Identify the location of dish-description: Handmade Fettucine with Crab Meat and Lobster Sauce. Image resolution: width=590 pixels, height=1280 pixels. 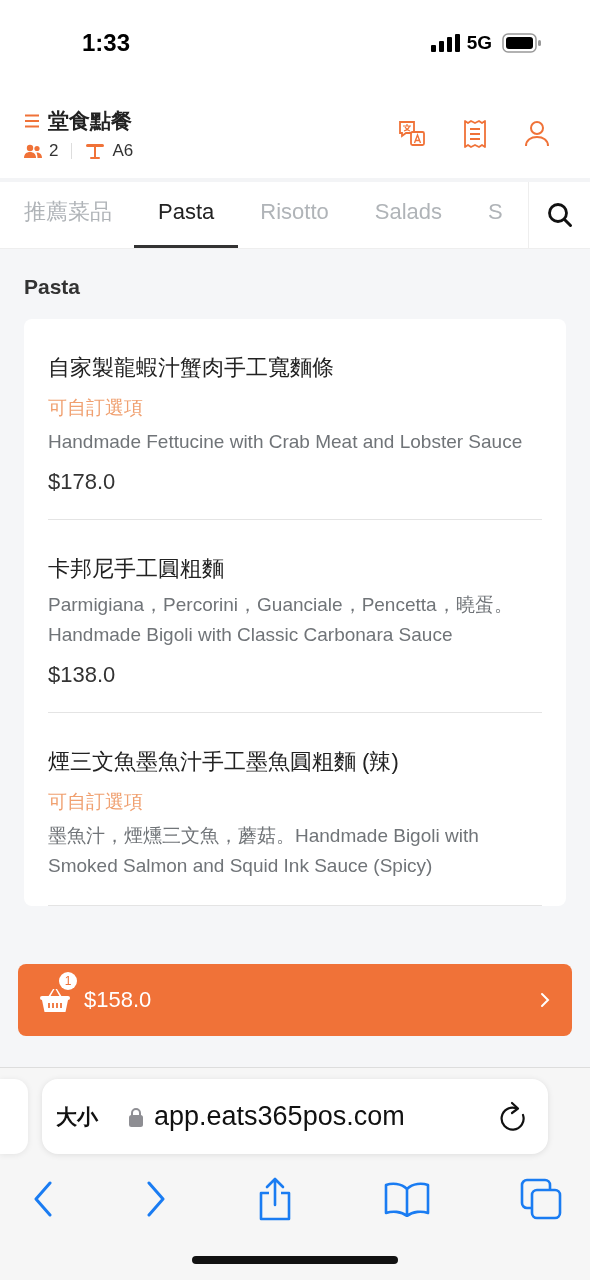
(286, 442).